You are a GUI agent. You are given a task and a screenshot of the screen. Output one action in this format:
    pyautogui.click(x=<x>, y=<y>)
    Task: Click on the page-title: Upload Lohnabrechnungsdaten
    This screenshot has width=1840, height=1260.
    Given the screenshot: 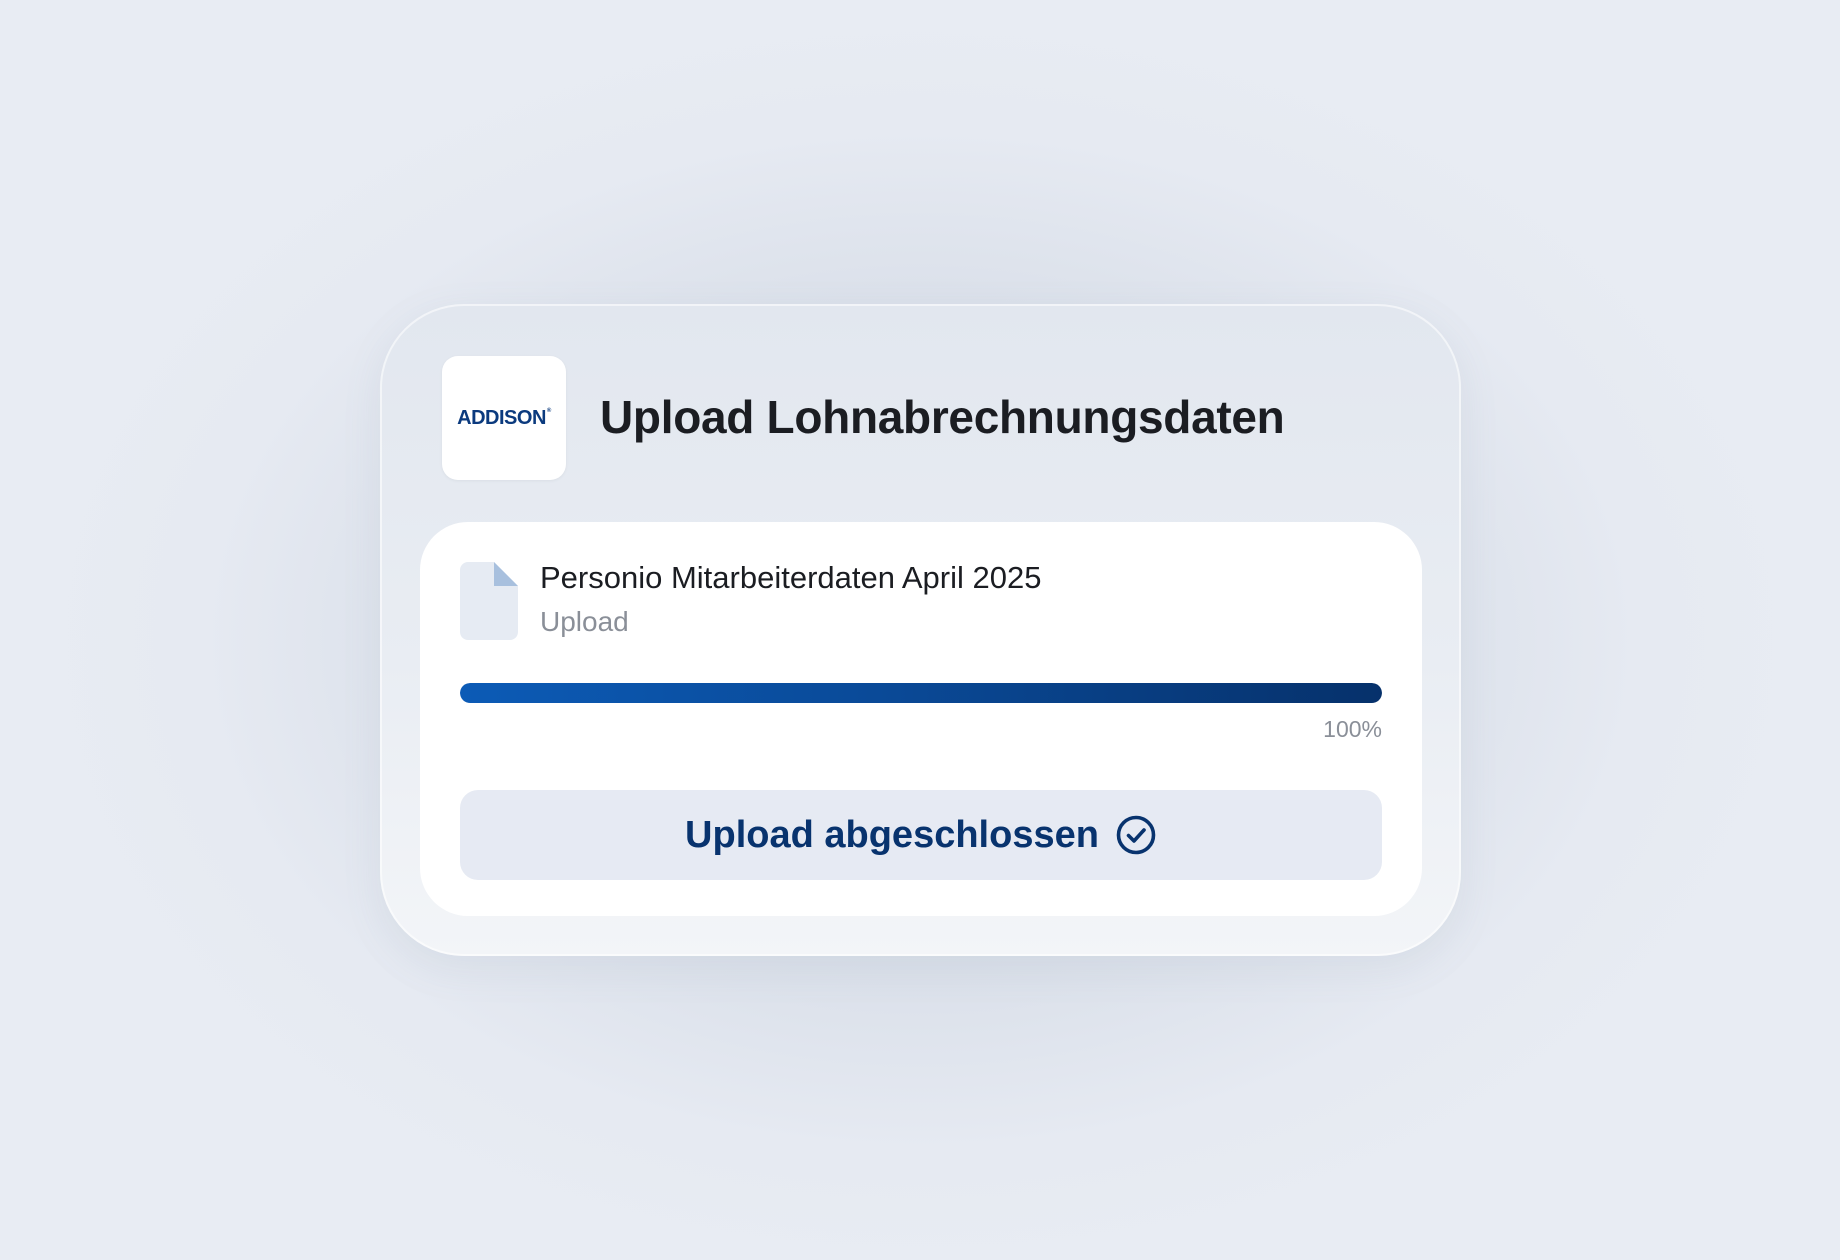 What is the action you would take?
    pyautogui.click(x=942, y=417)
    